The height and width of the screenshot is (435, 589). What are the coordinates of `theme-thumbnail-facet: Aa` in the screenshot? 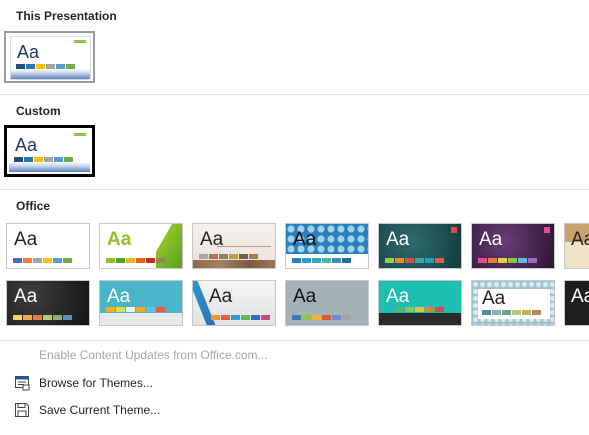 It's located at (141, 246).